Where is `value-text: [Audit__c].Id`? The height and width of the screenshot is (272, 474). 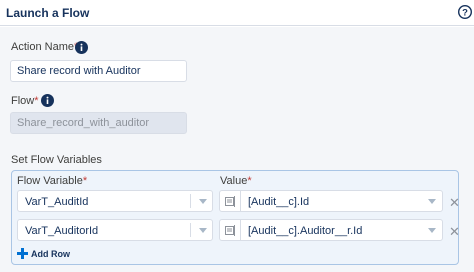
value-text: [Audit__c].Id is located at coordinates (279, 202).